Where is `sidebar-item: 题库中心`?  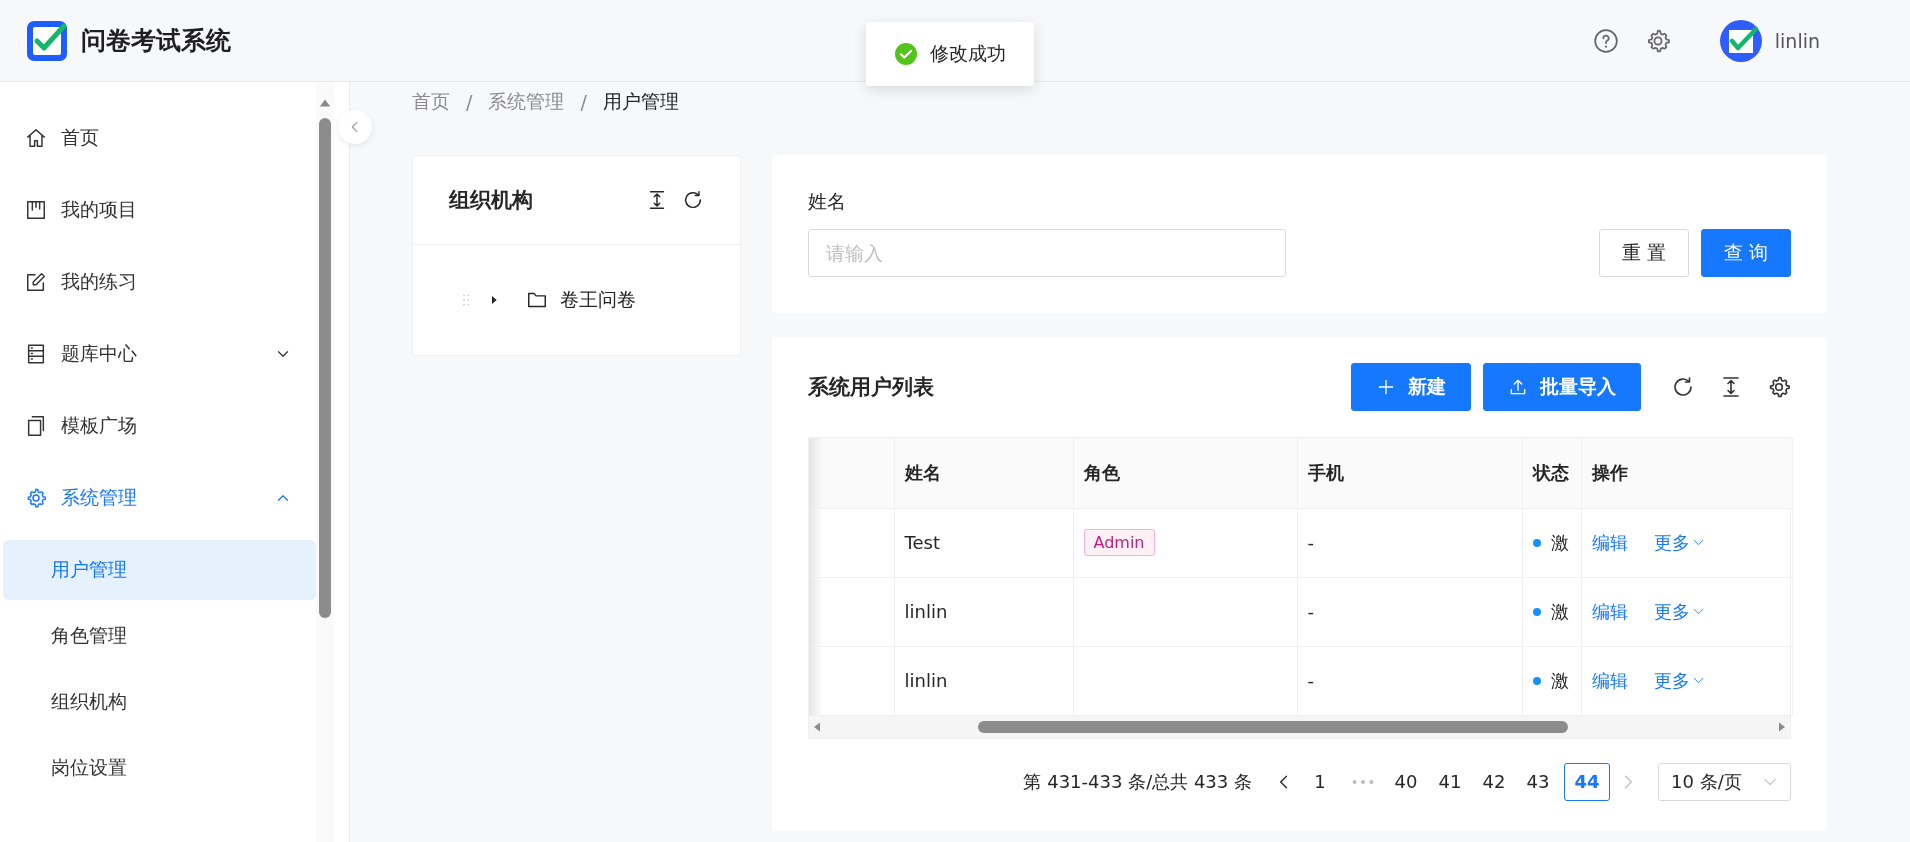
sidebar-item: 题库中心 is located at coordinates (158, 354).